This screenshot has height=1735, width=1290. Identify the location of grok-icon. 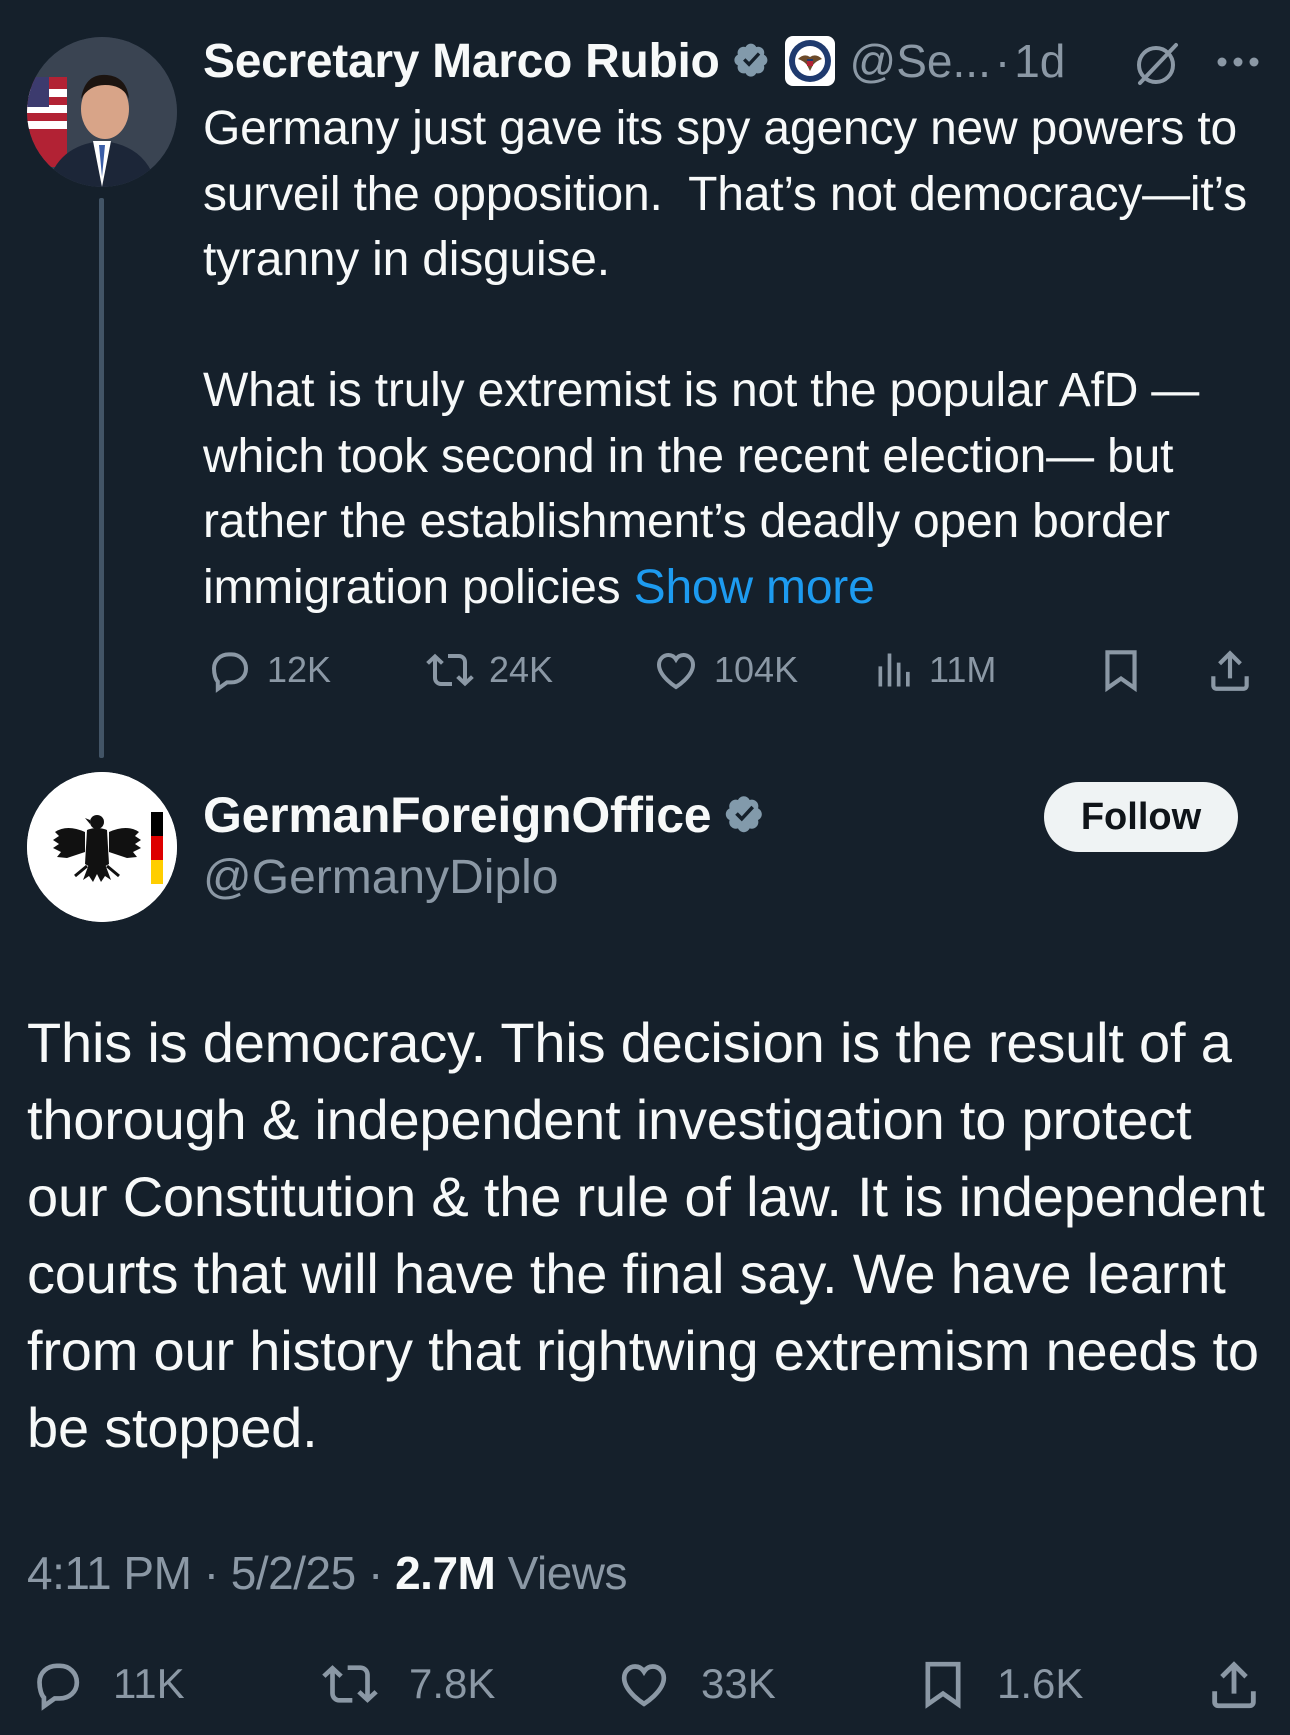
(1157, 65).